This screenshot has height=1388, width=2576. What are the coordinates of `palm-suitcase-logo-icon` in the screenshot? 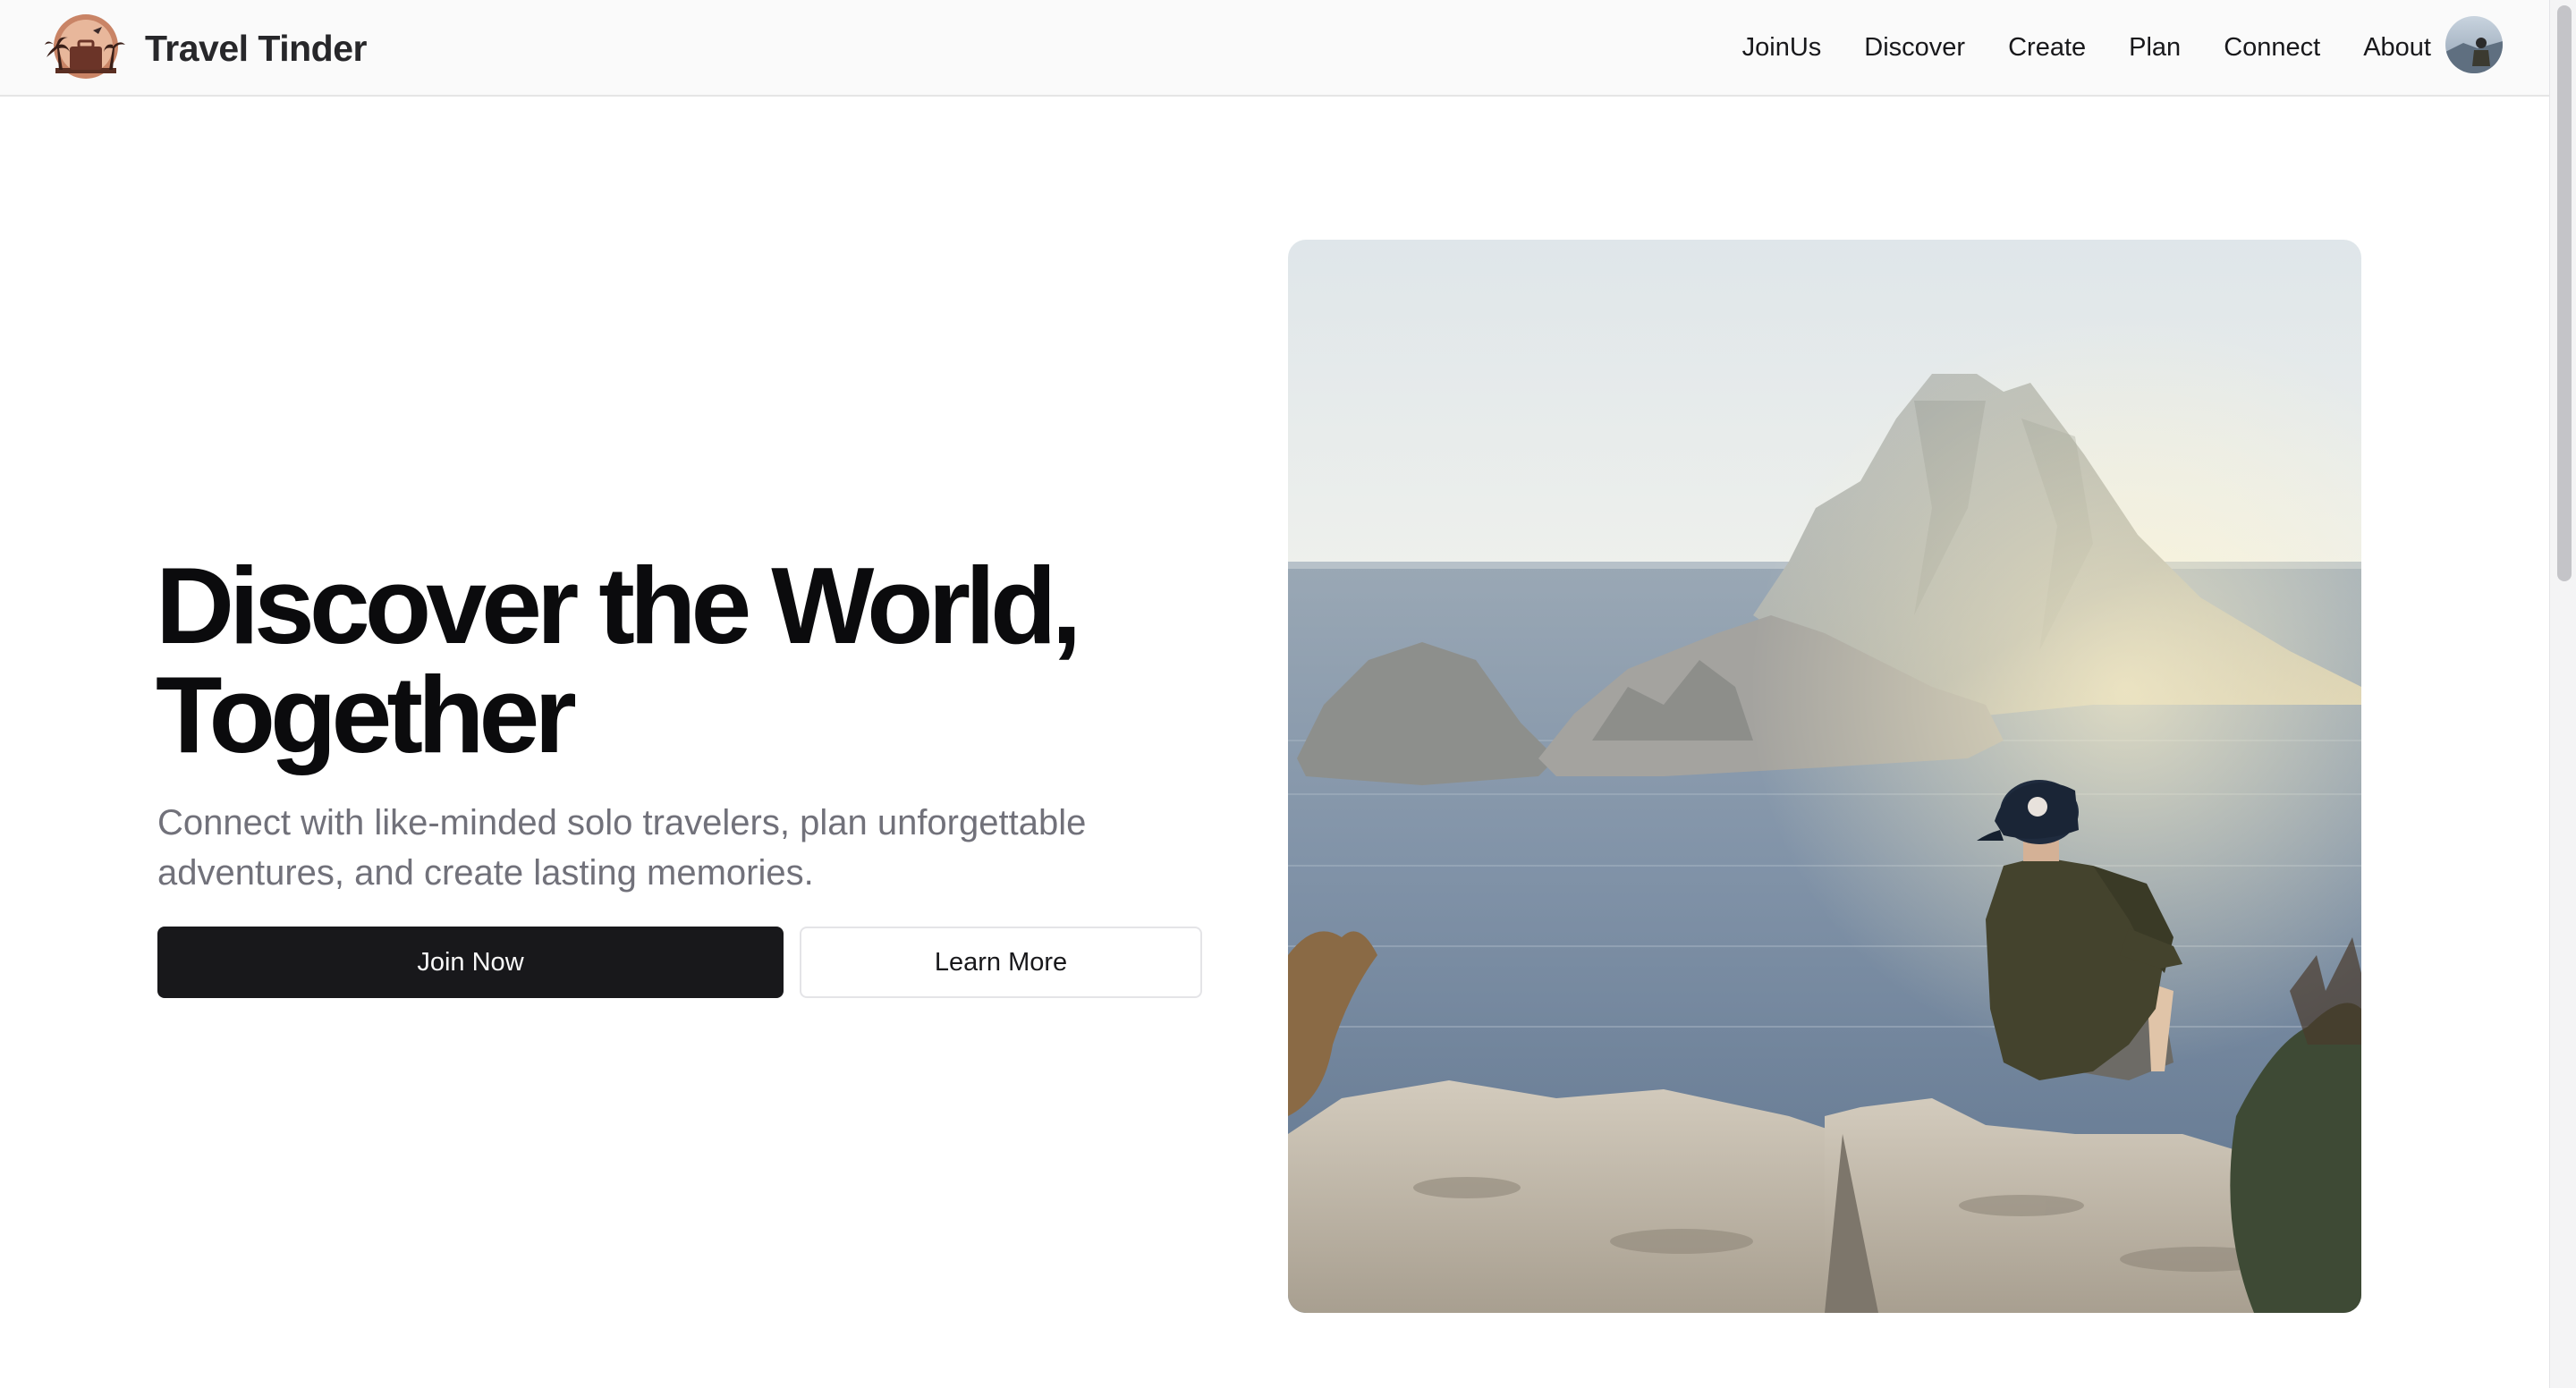 It's located at (85, 47).